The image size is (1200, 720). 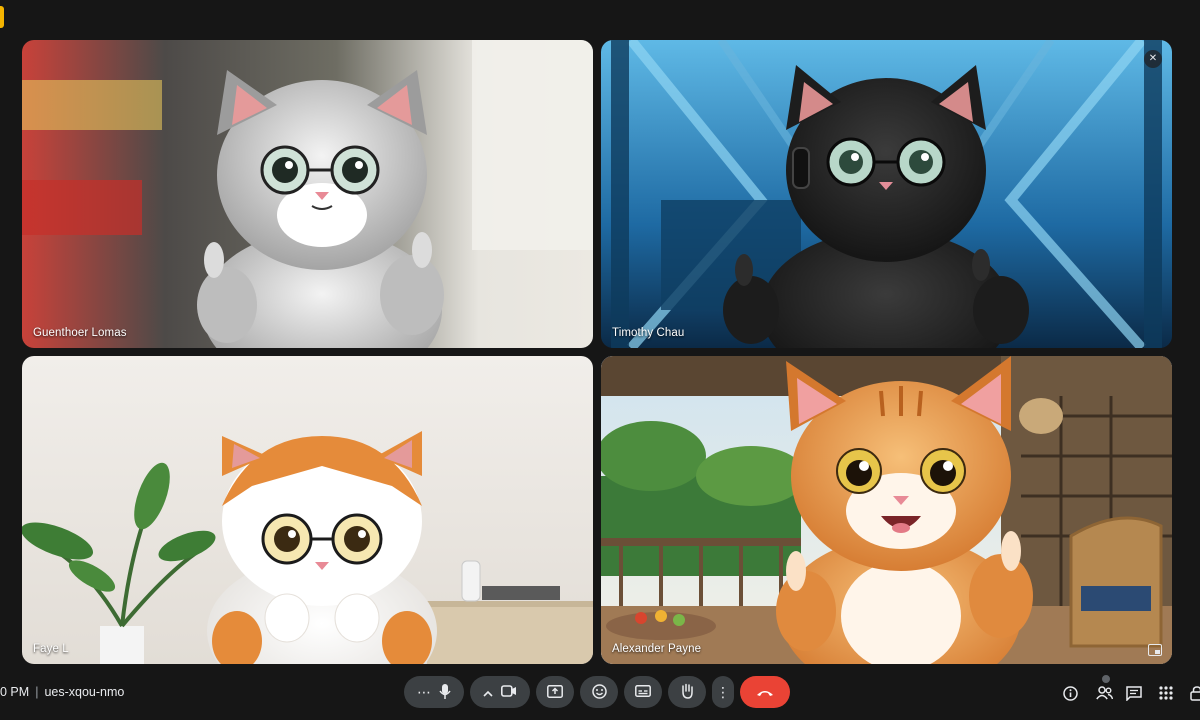 I want to click on camera-icon, so click(x=509, y=692).